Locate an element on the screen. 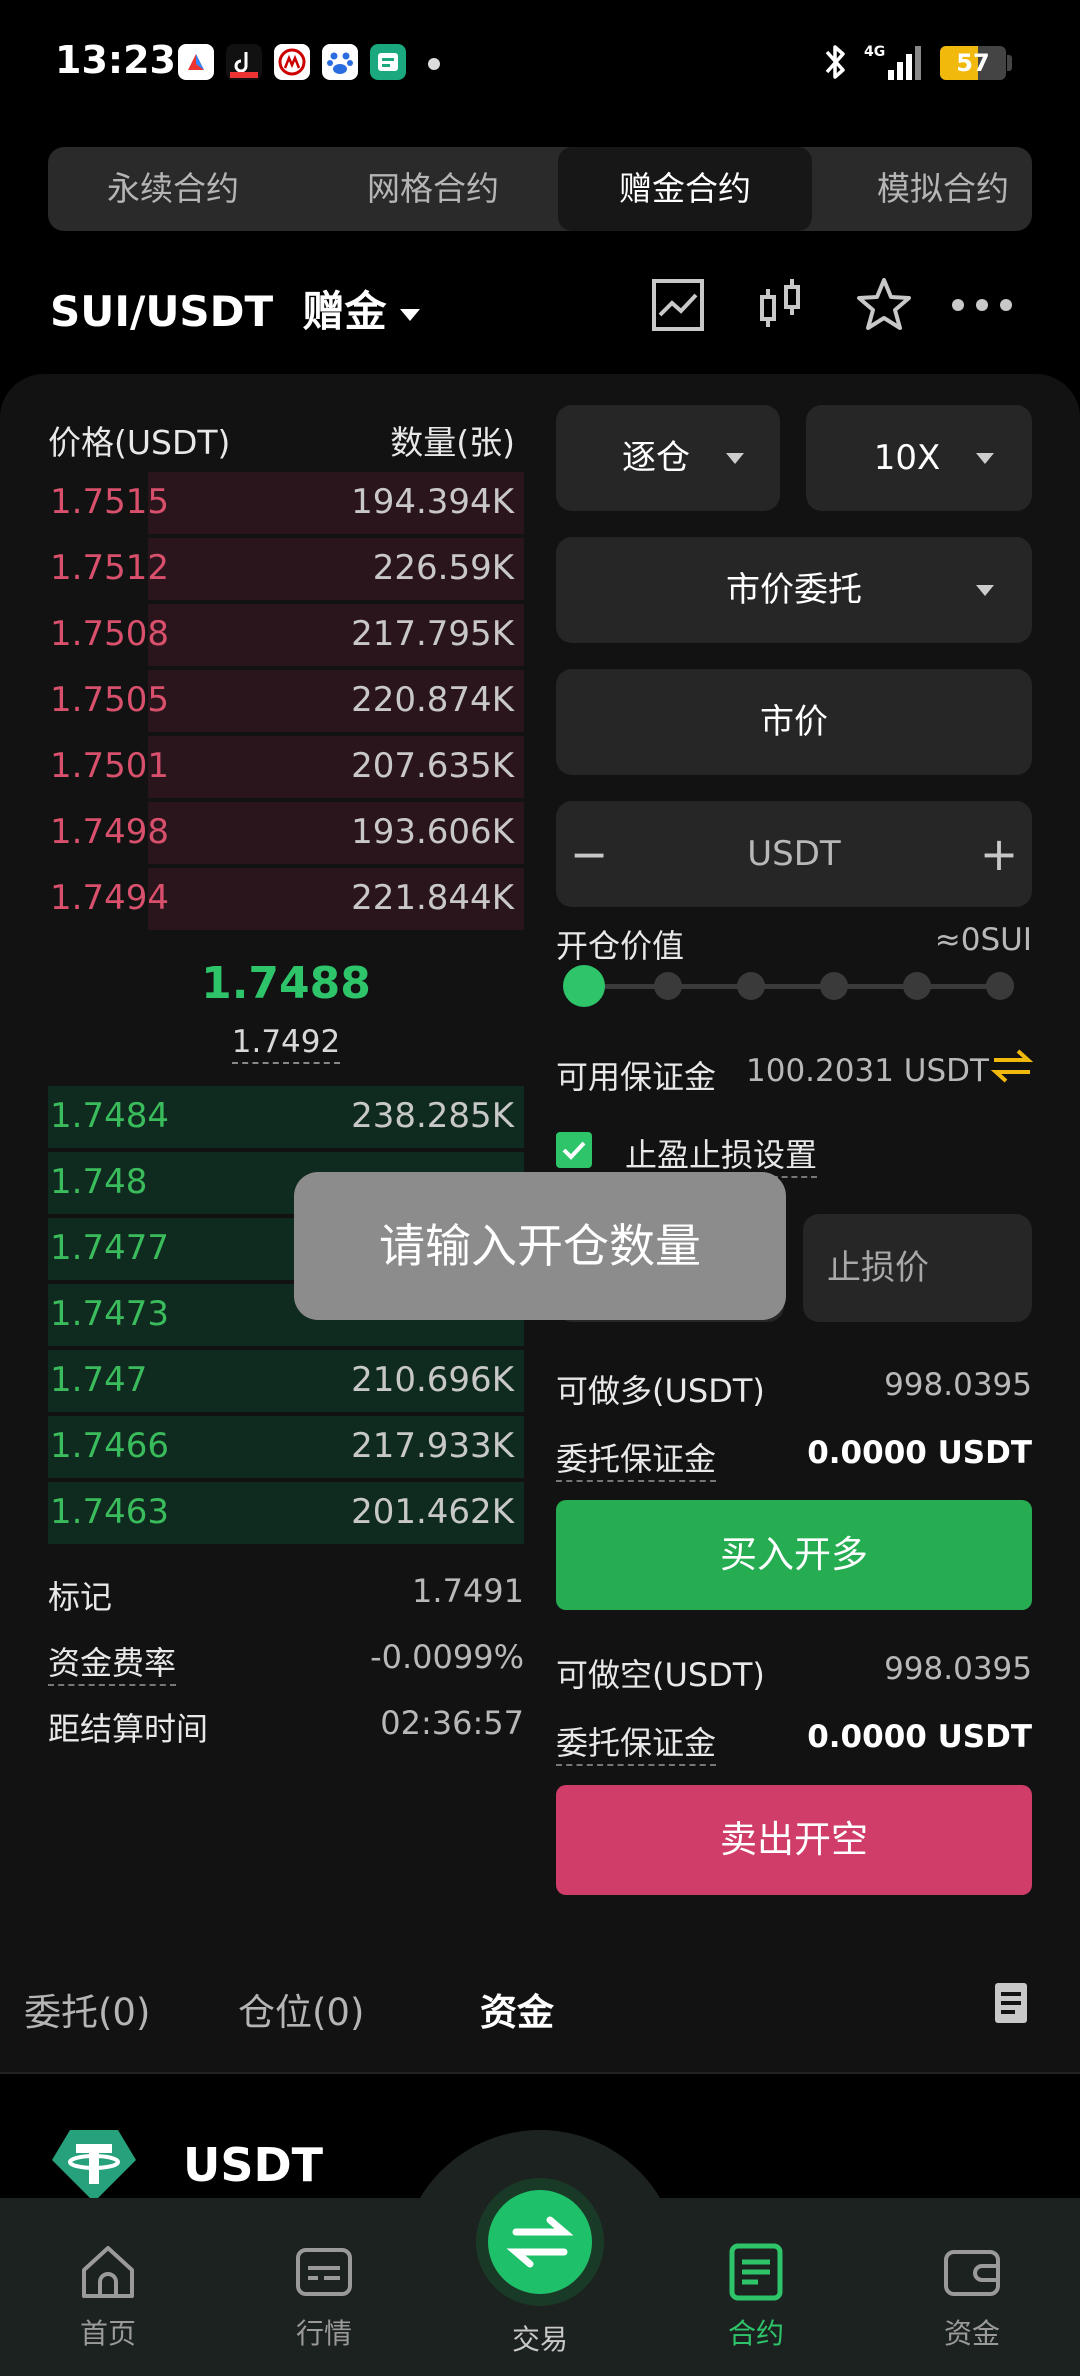  tab-demo: 模拟合约 is located at coordinates (925, 189).